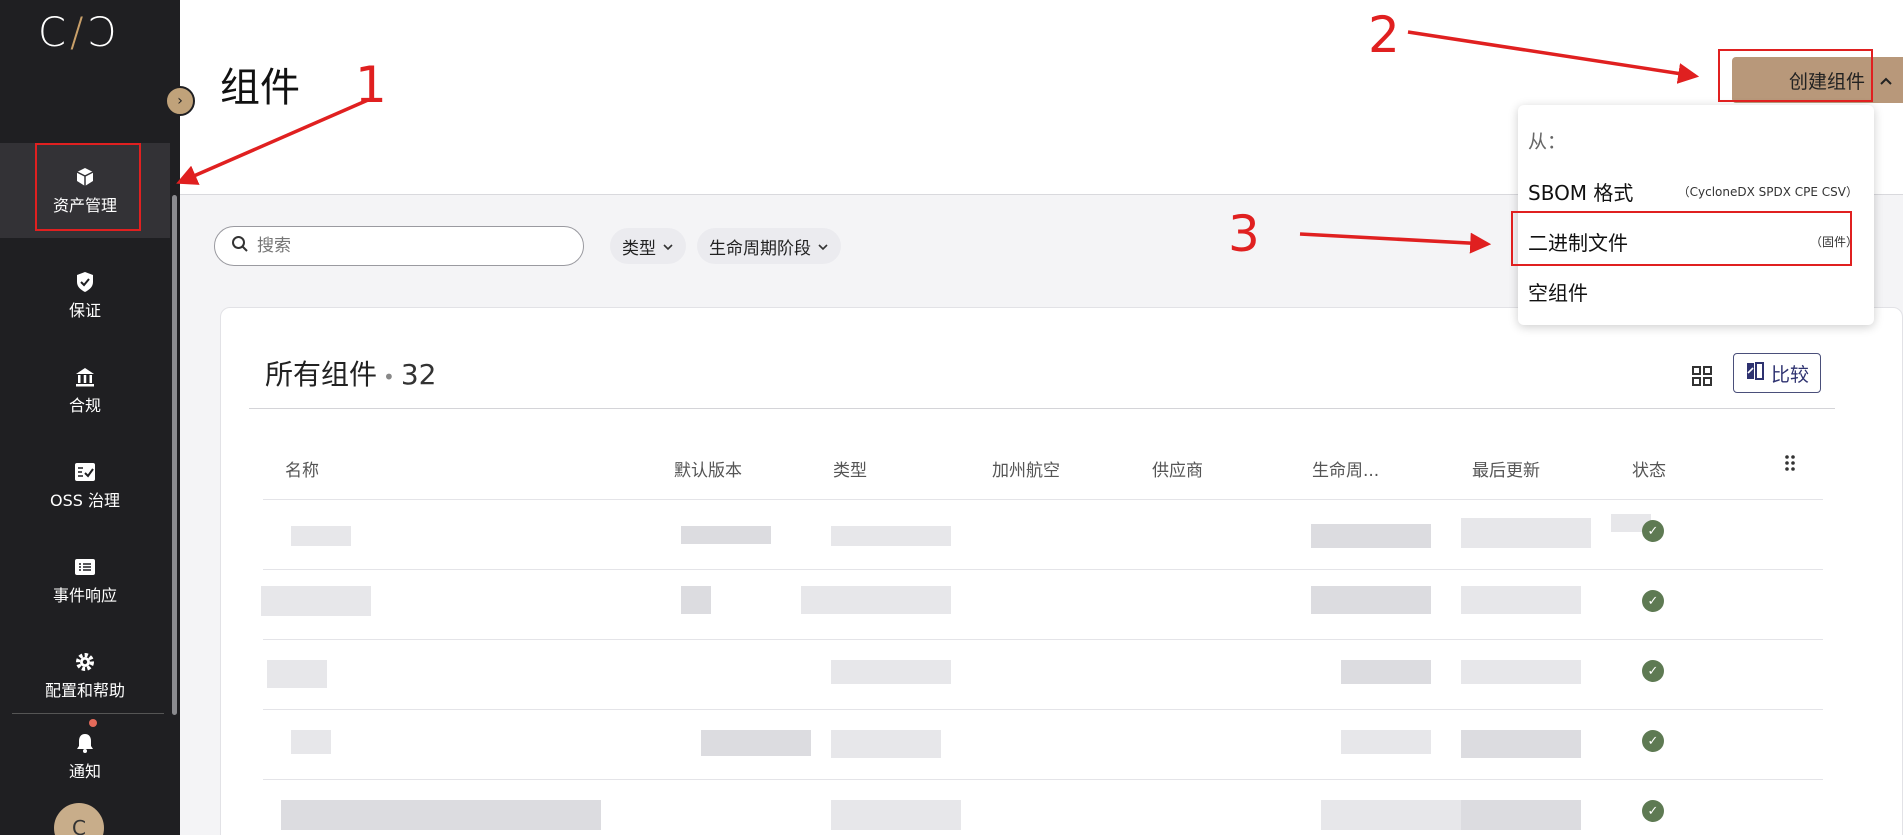  What do you see at coordinates (85, 743) in the screenshot?
I see `bell-icon` at bounding box center [85, 743].